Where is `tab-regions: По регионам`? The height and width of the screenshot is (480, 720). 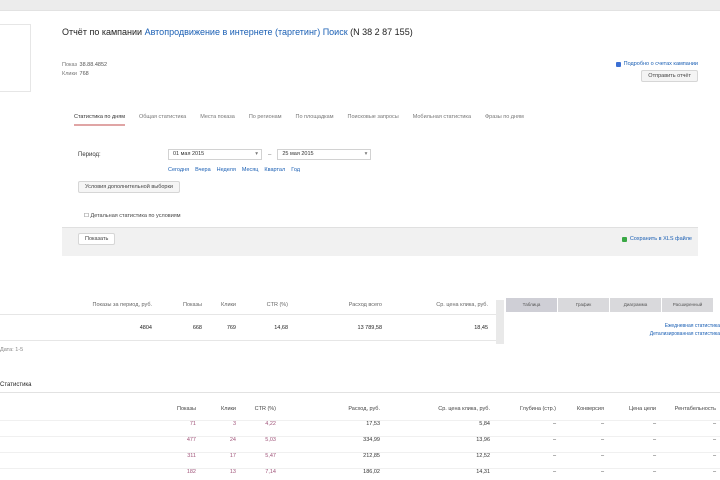 tab-regions: По регионам is located at coordinates (265, 120).